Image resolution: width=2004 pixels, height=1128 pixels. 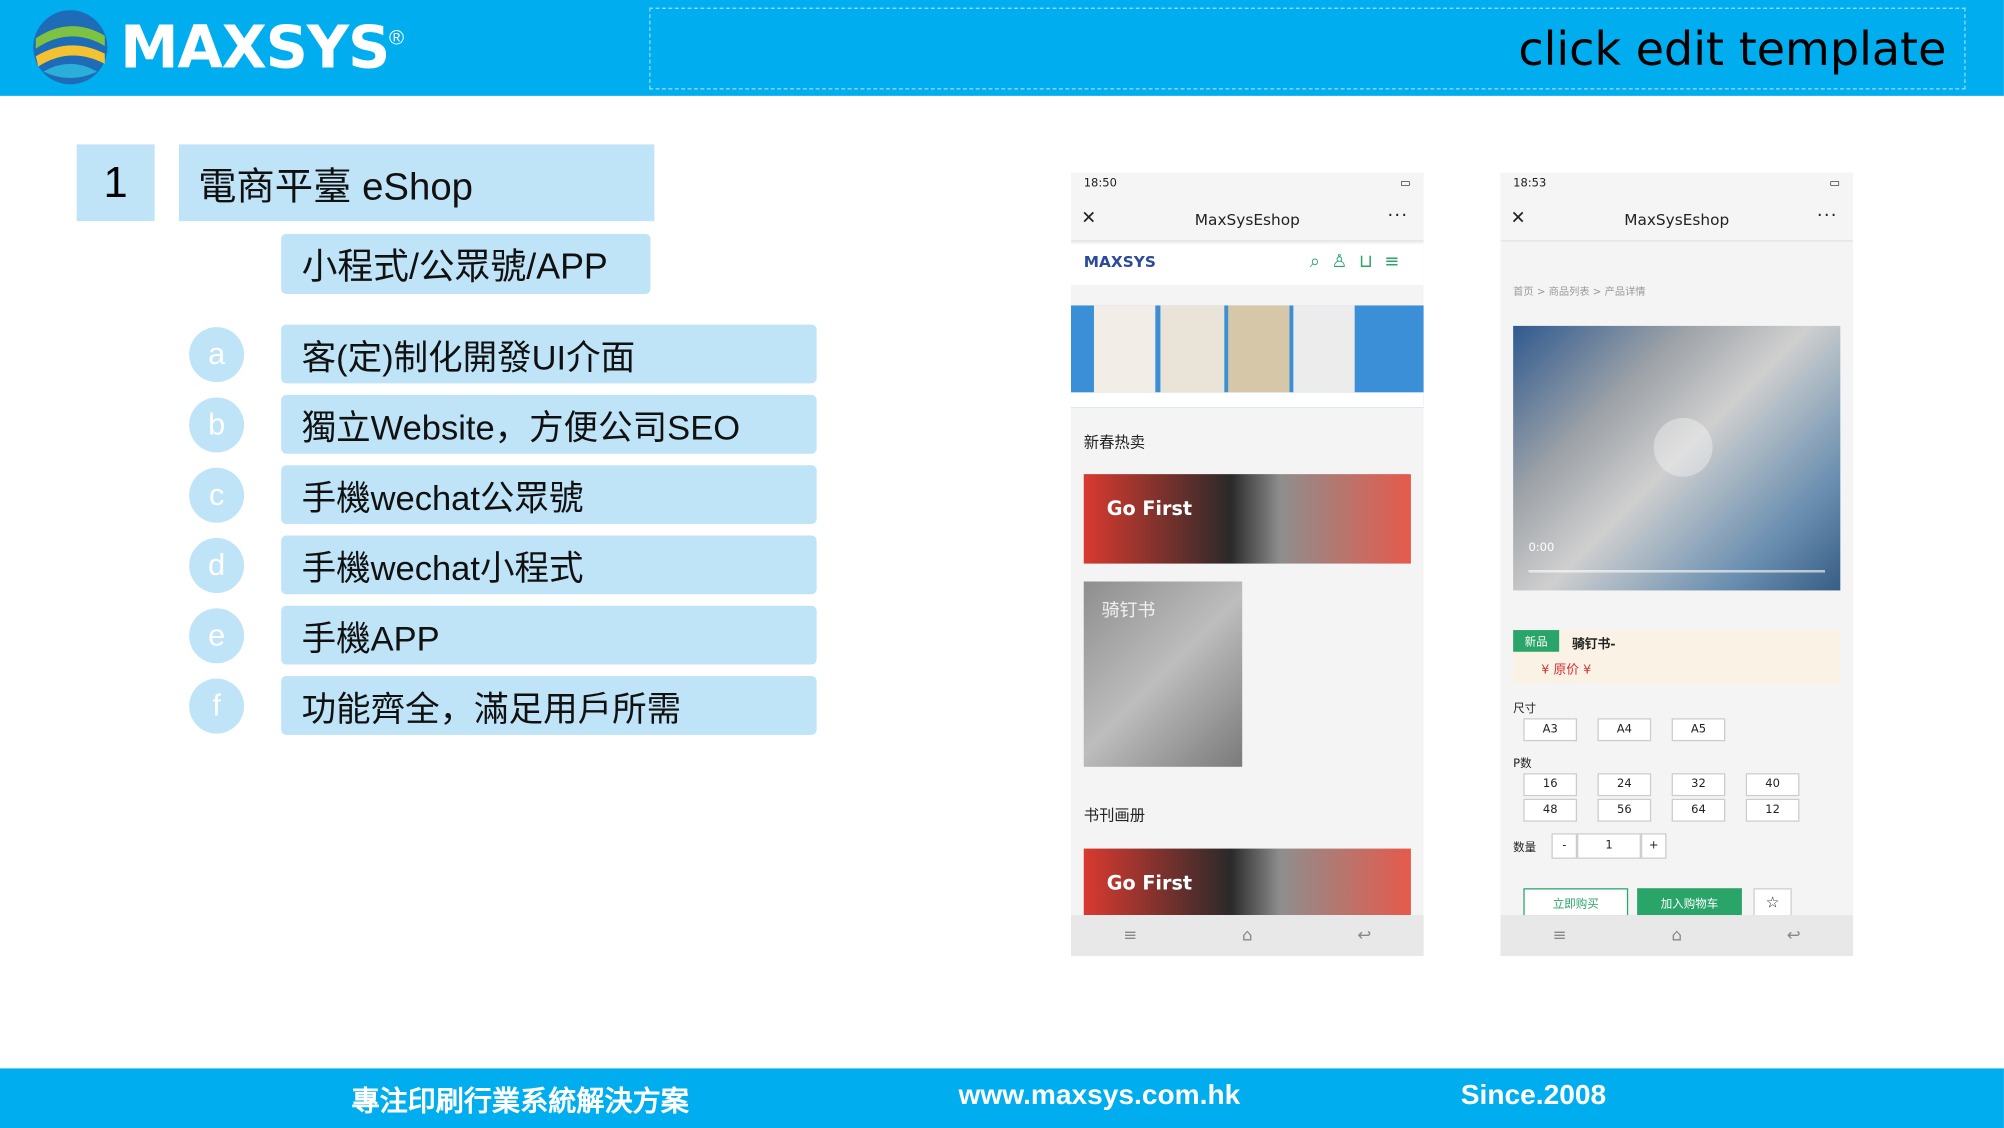 I want to click on feature-letter: c, so click(x=217, y=495).